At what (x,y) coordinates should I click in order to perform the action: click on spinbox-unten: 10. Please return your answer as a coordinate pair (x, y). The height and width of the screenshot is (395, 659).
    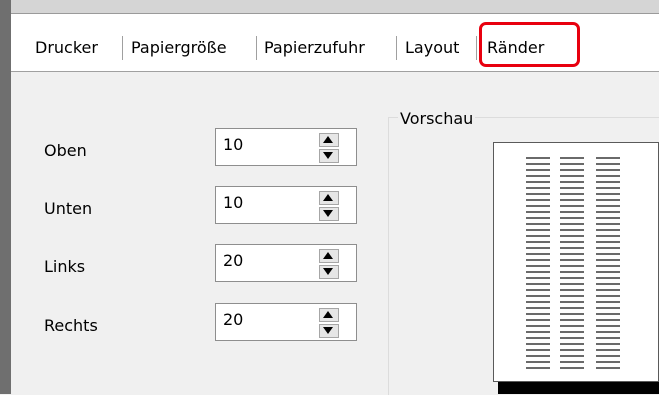
    Looking at the image, I should click on (286, 205).